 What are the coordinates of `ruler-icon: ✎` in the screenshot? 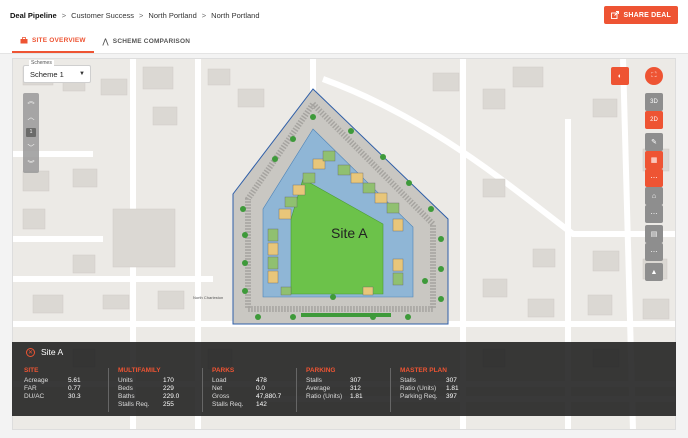 It's located at (654, 142).